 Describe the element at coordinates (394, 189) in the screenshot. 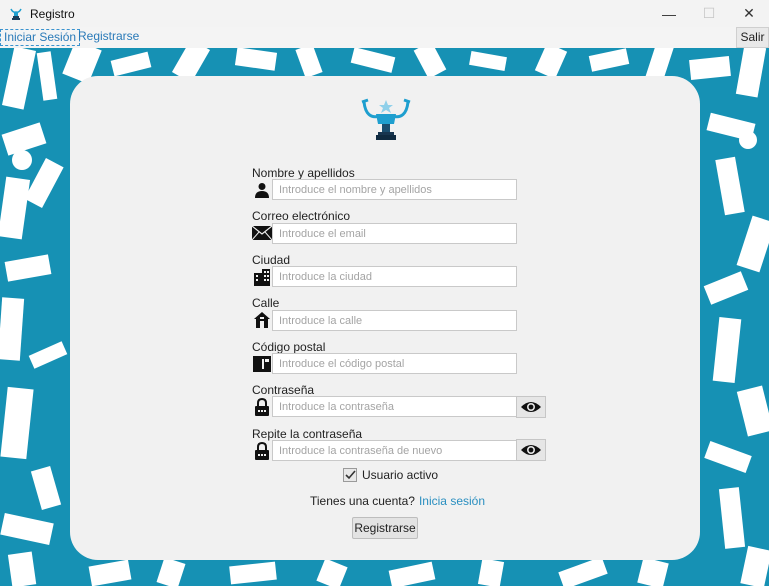

I see `name-input` at that location.